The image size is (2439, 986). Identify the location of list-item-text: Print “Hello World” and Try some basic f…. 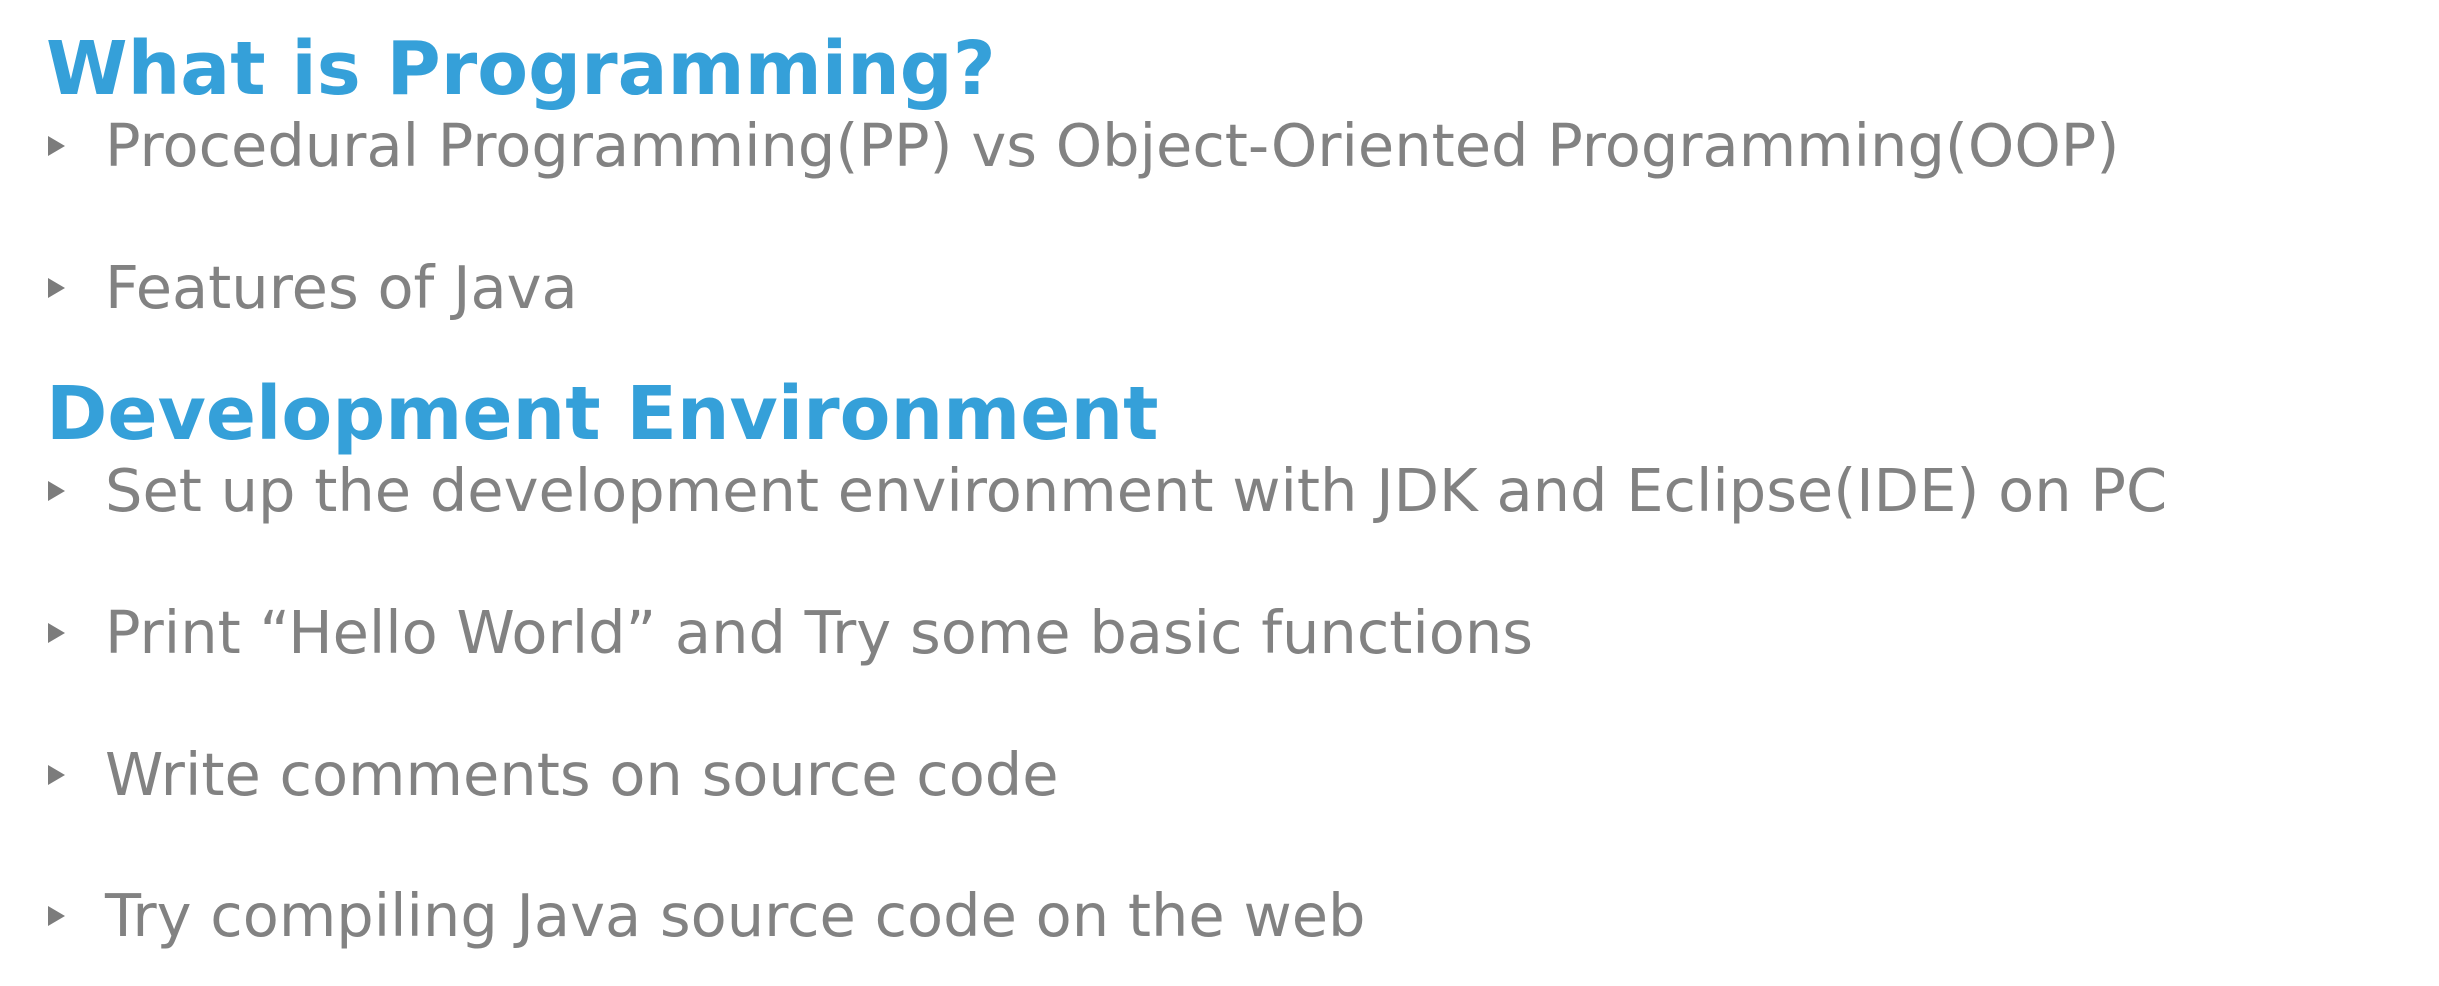
(819, 632).